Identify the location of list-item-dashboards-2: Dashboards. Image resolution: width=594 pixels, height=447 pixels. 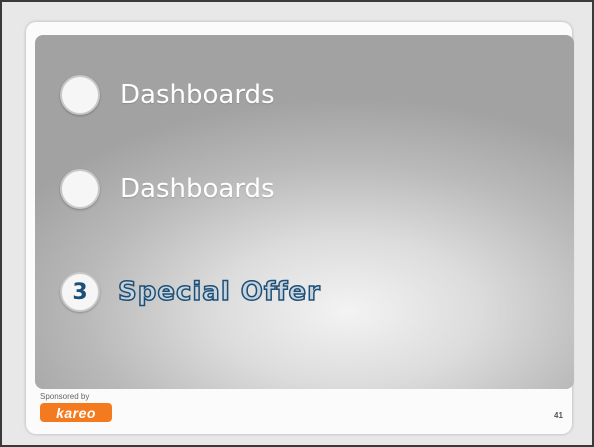
(167, 189).